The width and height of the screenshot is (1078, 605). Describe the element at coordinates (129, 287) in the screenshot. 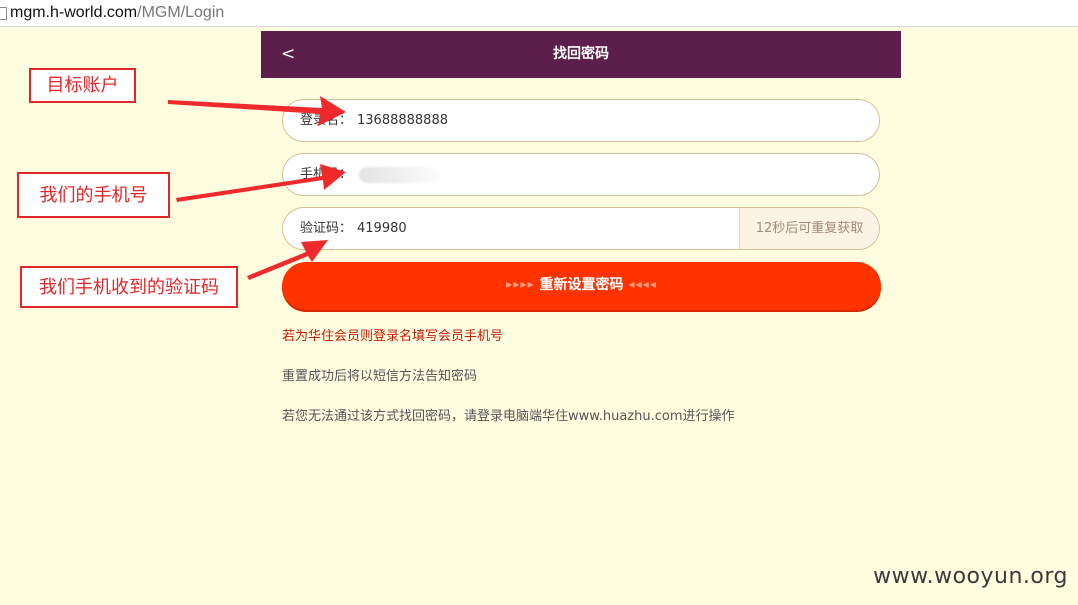

I see `annotation-our-code: 我们手机收到的验证码` at that location.